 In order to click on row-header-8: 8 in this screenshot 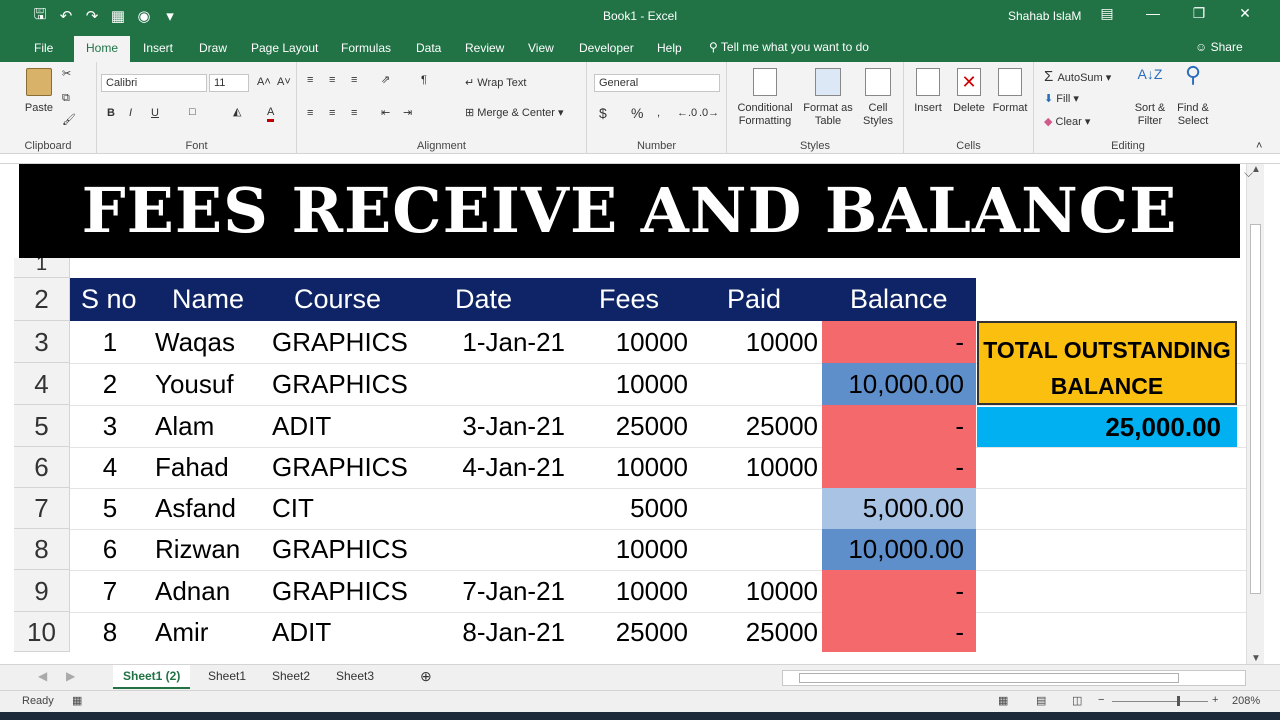, I will do `click(42, 549)`.